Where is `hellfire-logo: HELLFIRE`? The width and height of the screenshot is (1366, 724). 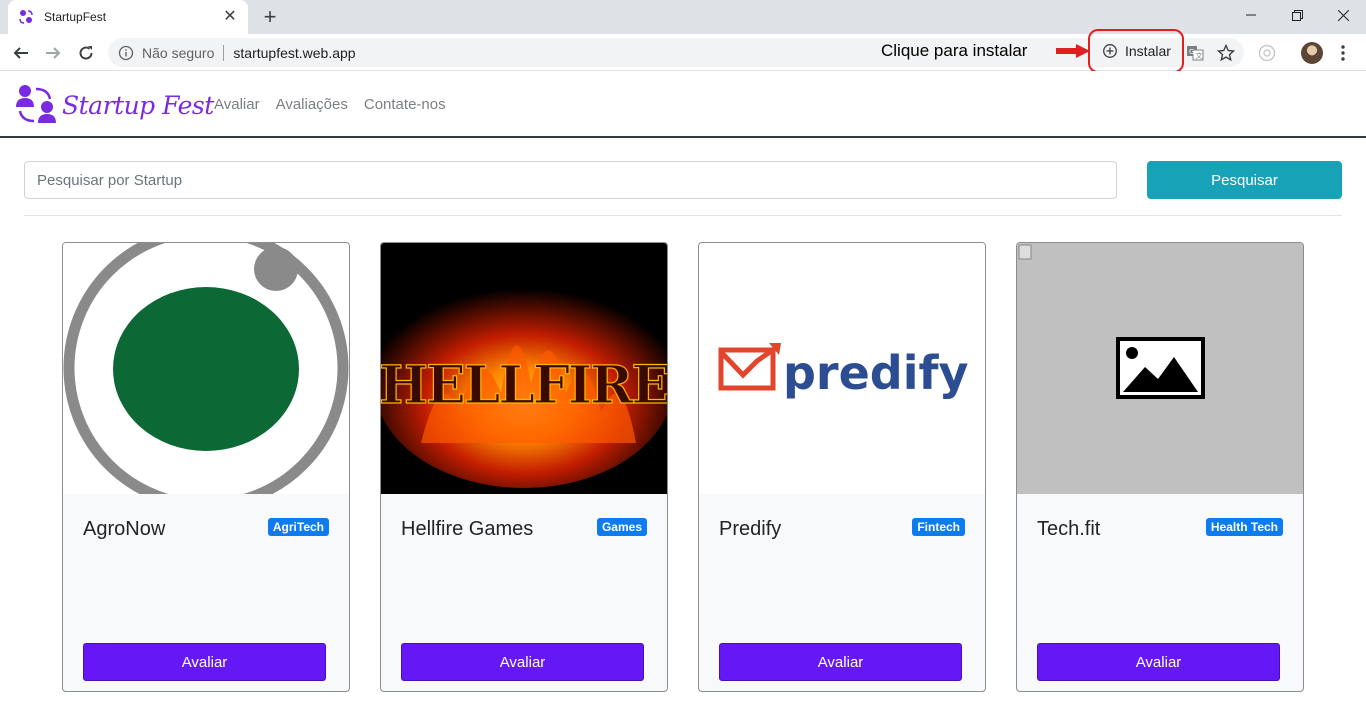 hellfire-logo: HELLFIRE is located at coordinates (524, 368).